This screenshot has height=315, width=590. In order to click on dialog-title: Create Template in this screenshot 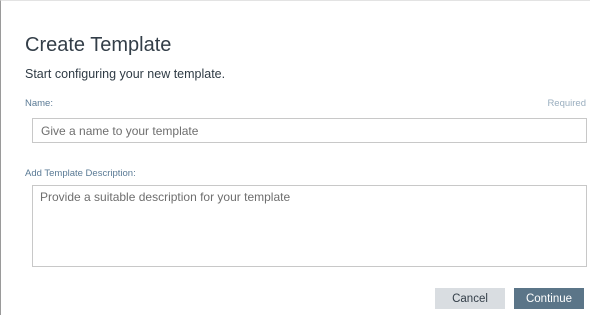, I will do `click(98, 45)`.